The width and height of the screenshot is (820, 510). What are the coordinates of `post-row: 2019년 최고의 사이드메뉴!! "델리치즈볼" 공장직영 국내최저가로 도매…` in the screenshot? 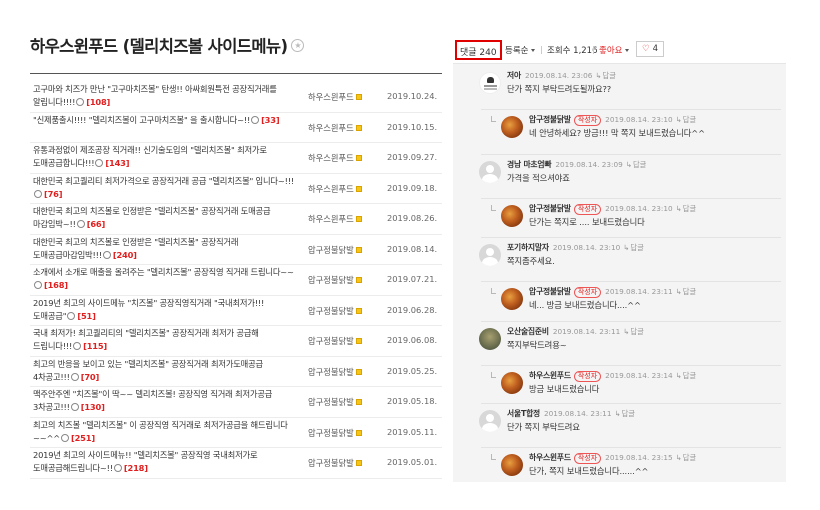 It's located at (236, 463).